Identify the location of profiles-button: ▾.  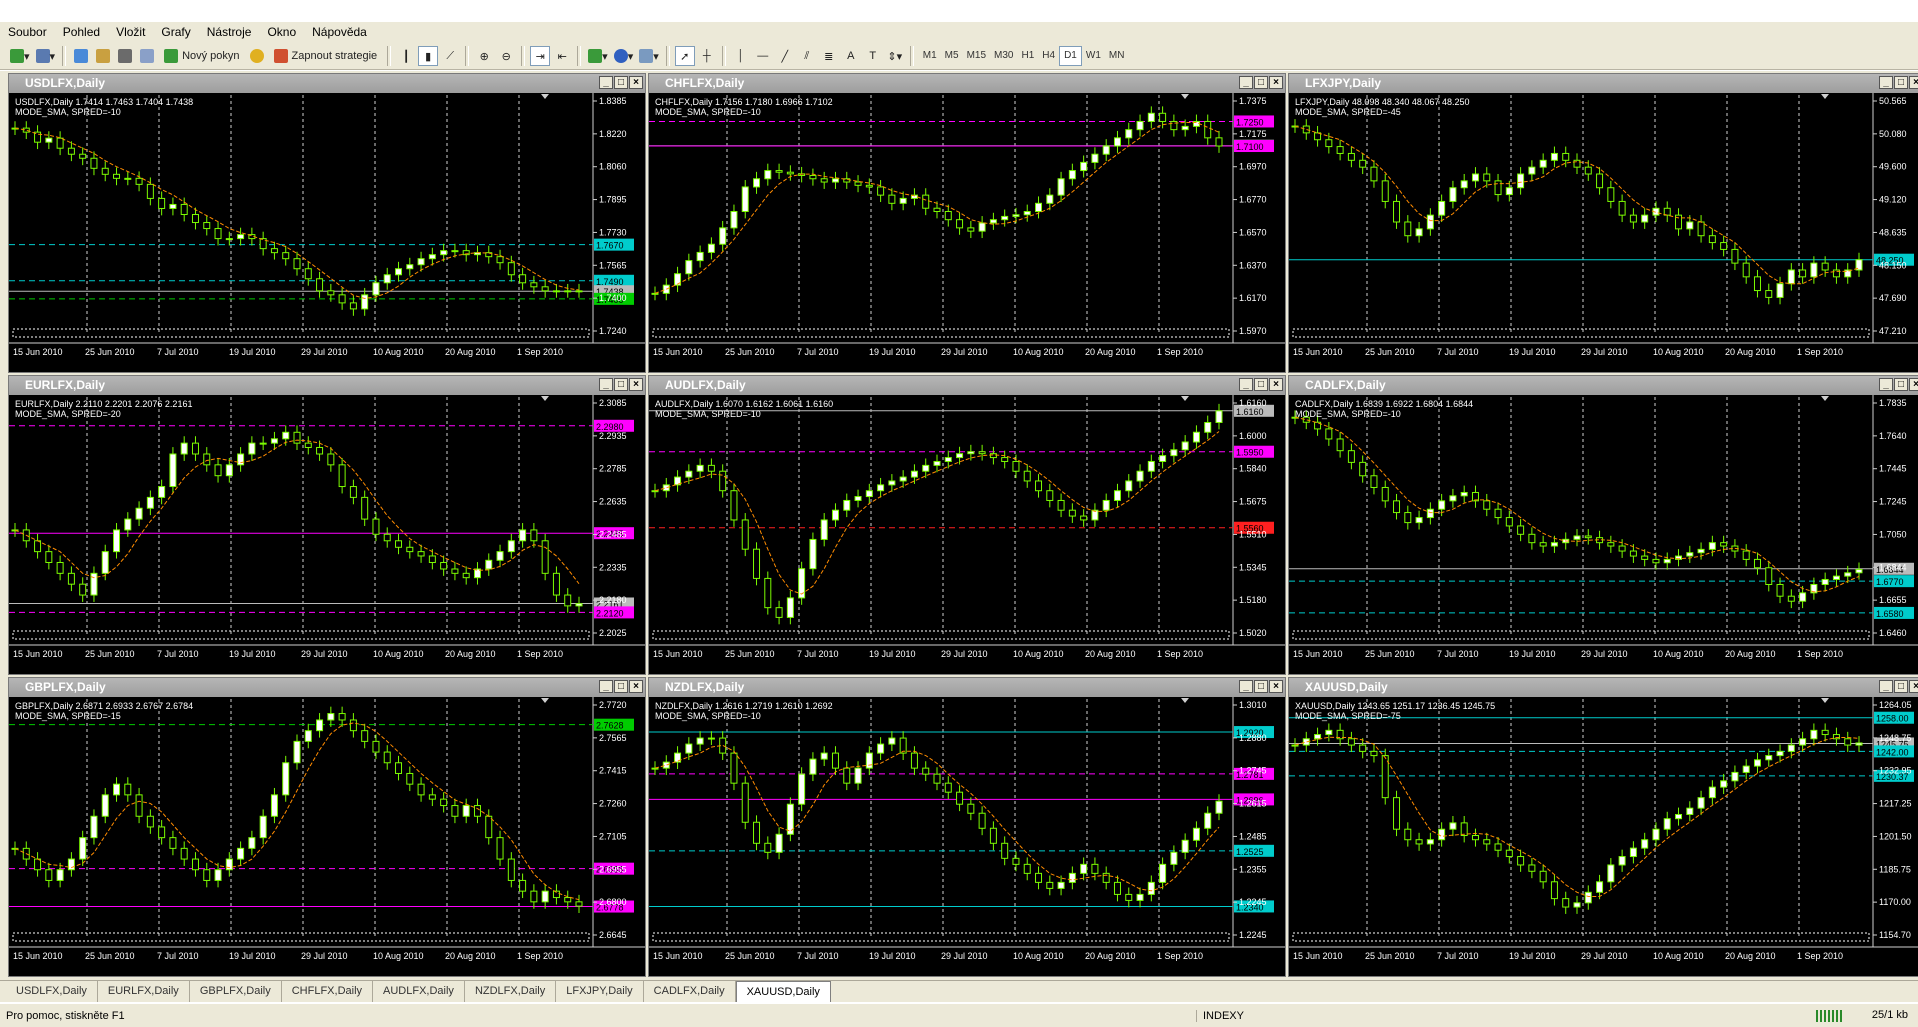
(46, 56).